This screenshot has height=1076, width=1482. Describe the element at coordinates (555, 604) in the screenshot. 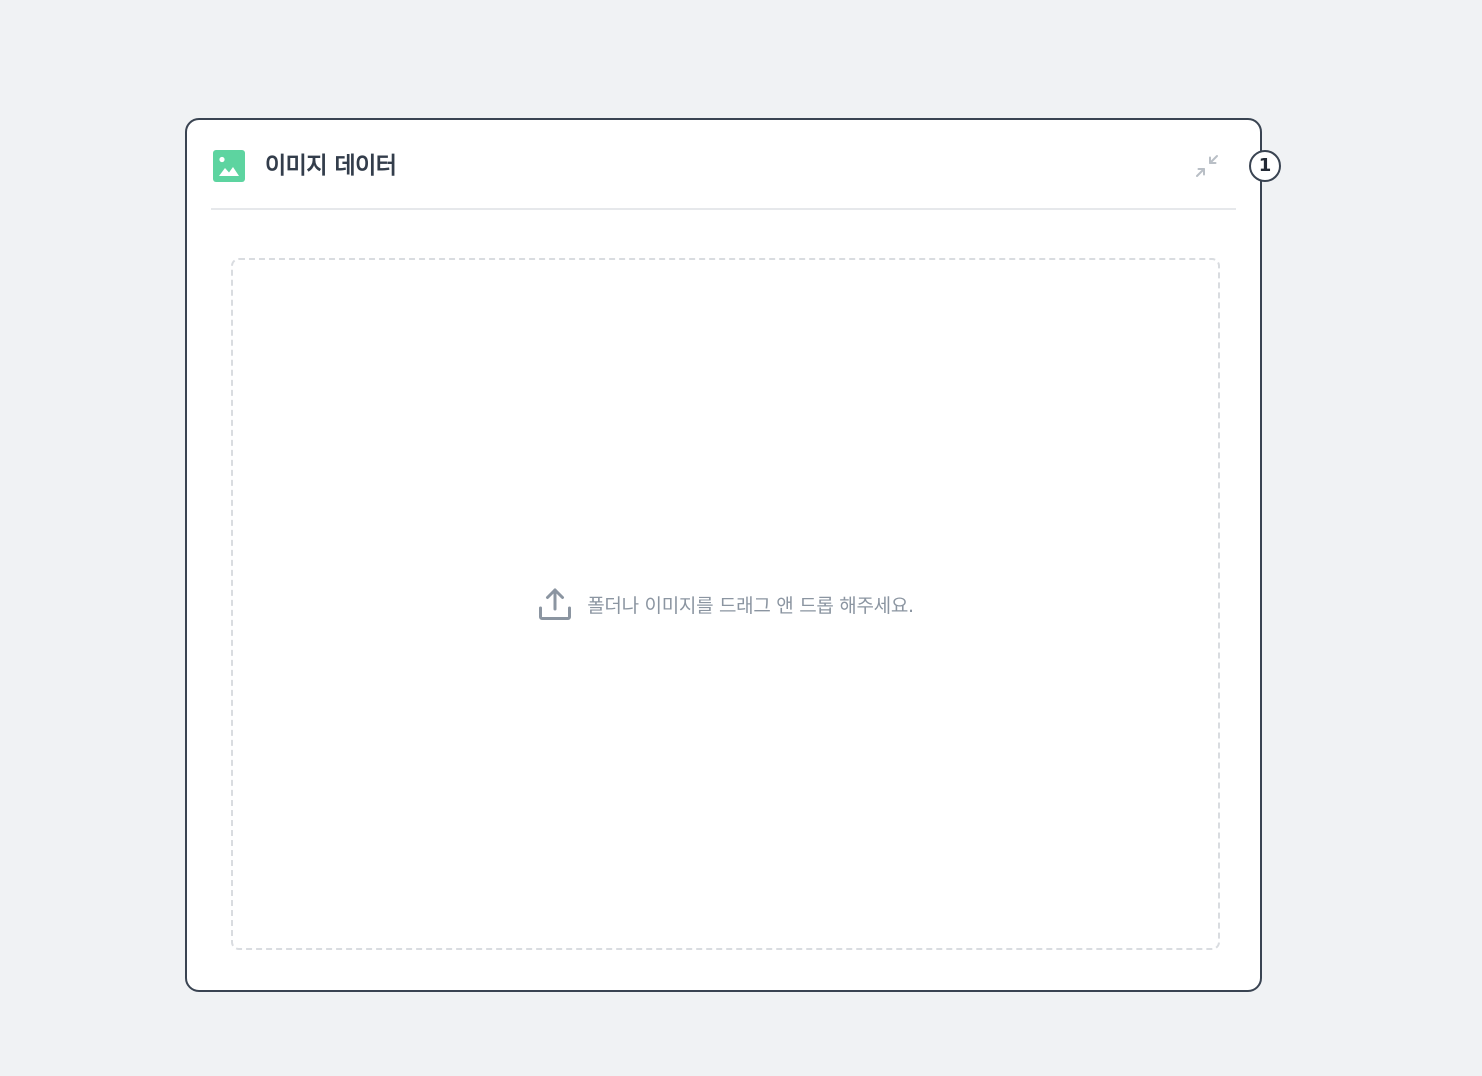

I see `upload-icon` at that location.